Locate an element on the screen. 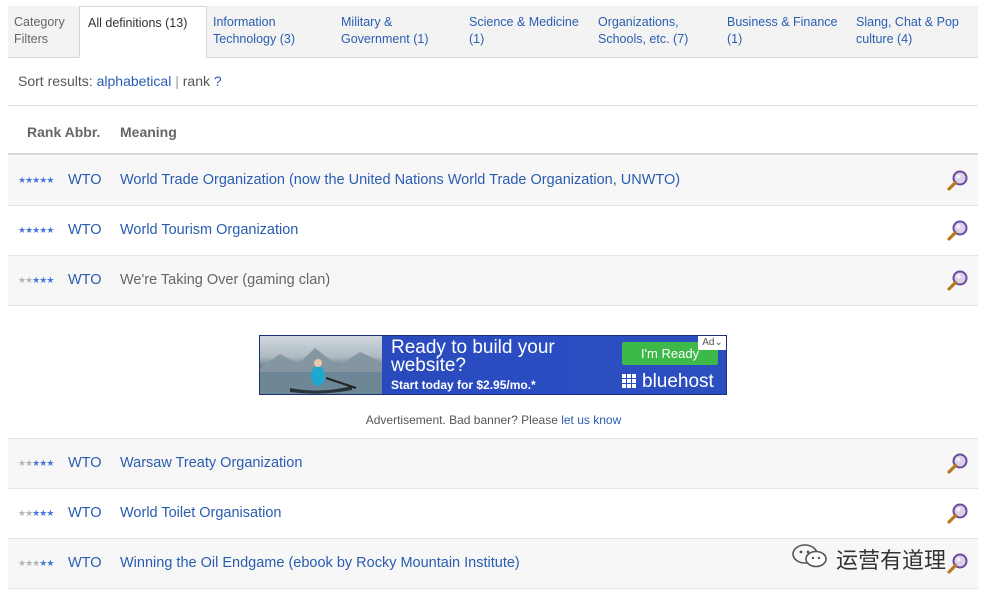  ad-subline: Start today for $2.95/mo.* is located at coordinates (463, 385).